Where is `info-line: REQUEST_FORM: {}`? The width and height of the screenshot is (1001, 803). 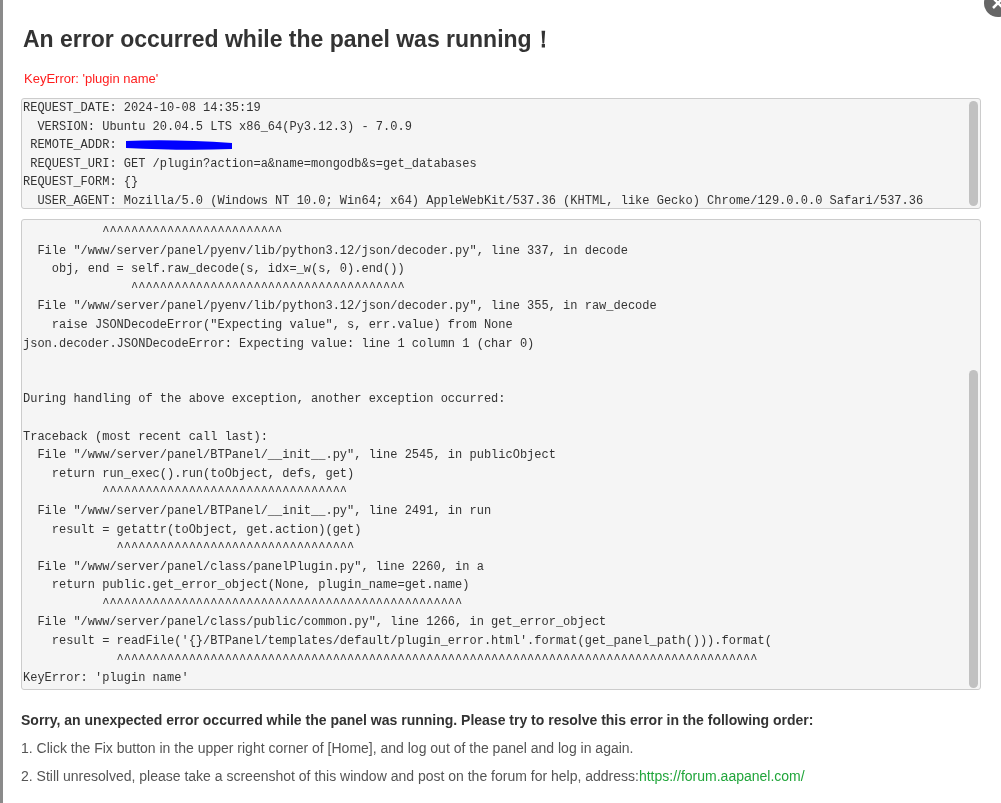
info-line: REQUEST_FORM: {} is located at coordinates (81, 182).